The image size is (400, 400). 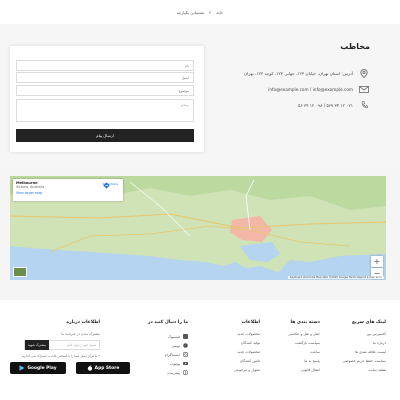 I want to click on footer-link: درباره ما, so click(x=364, y=345).